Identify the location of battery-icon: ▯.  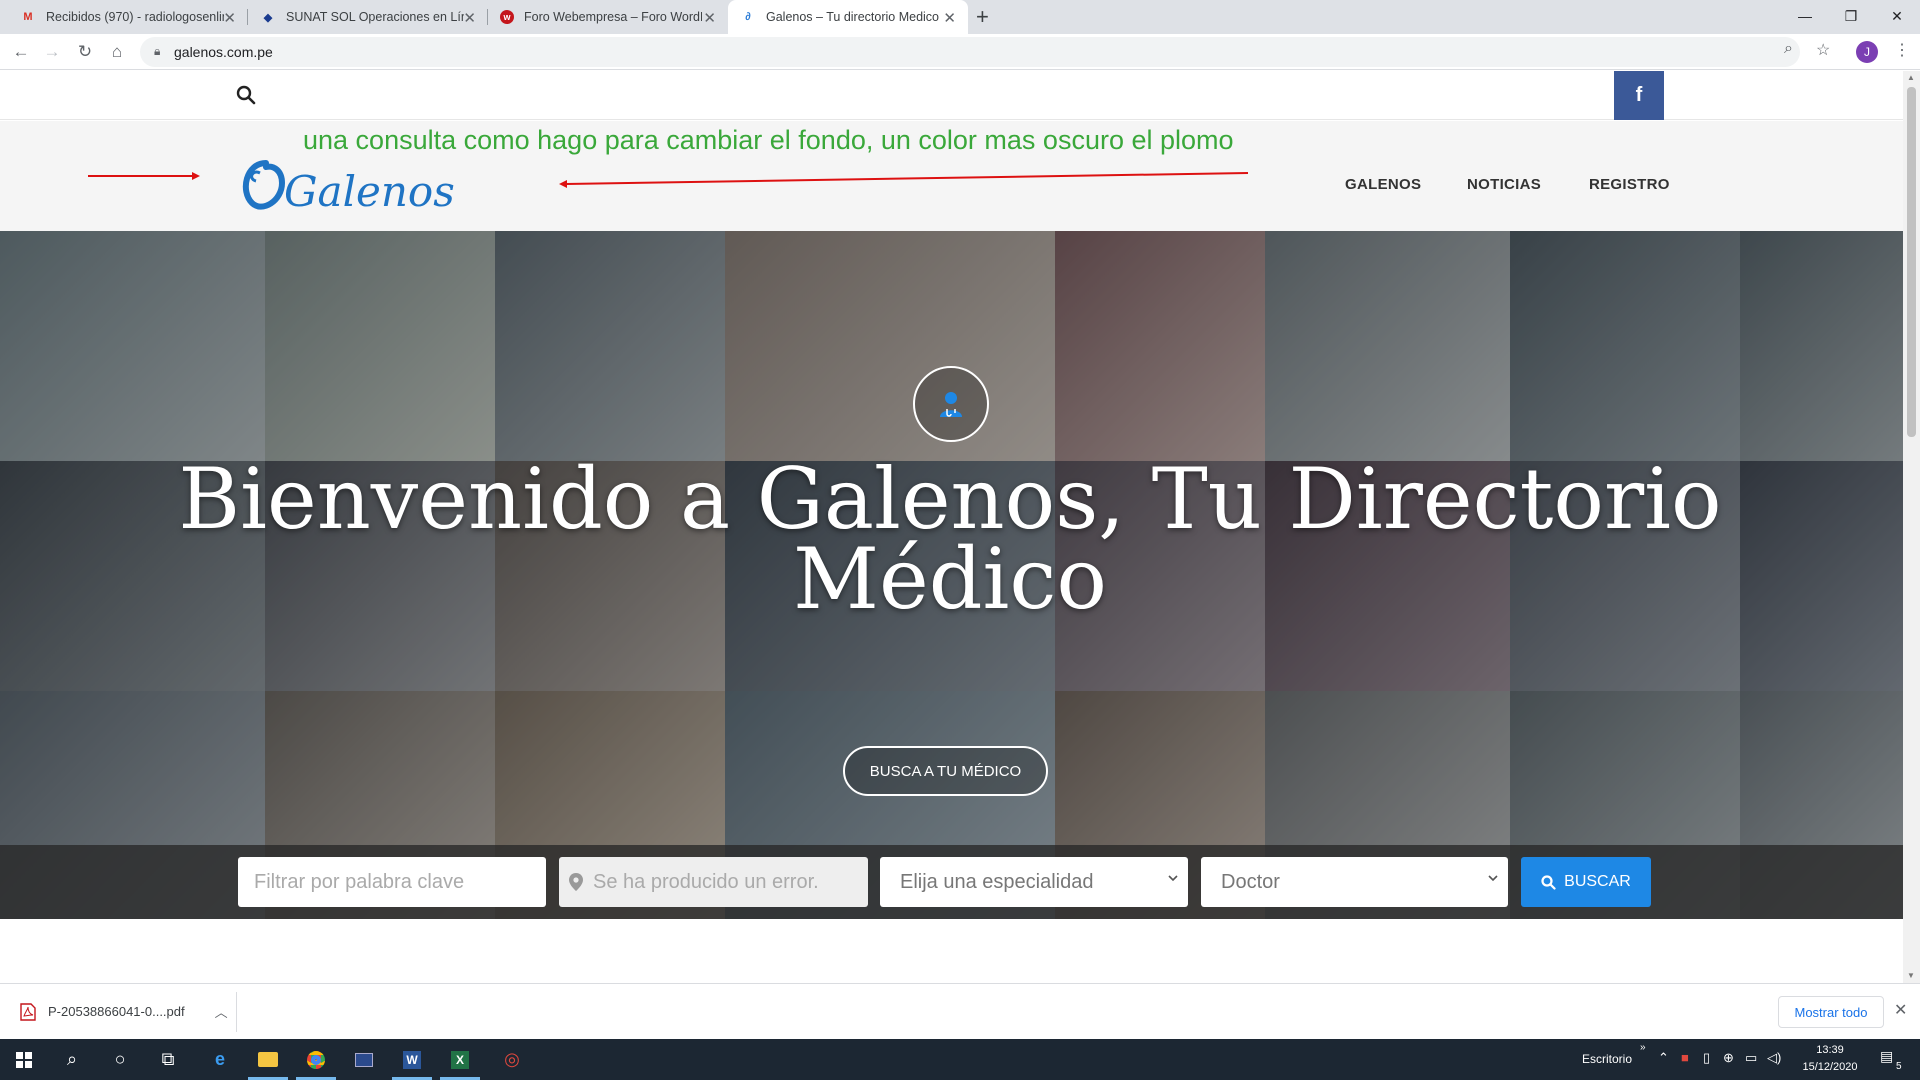
(1706, 1058).